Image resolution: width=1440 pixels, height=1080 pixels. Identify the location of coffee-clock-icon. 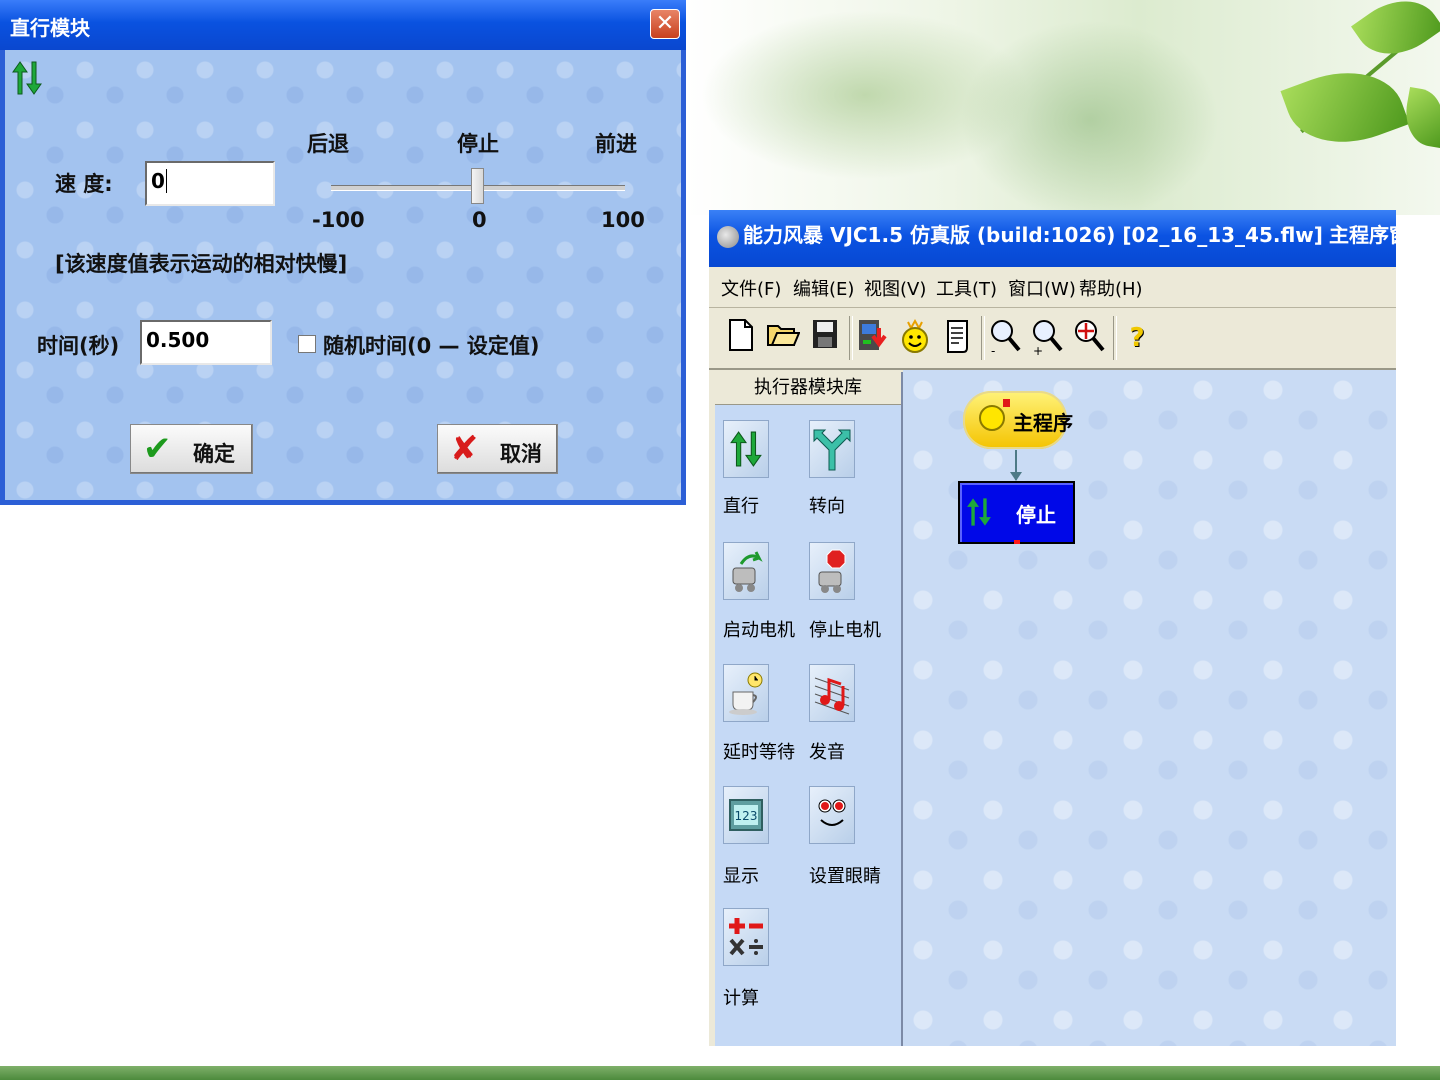
(746, 693).